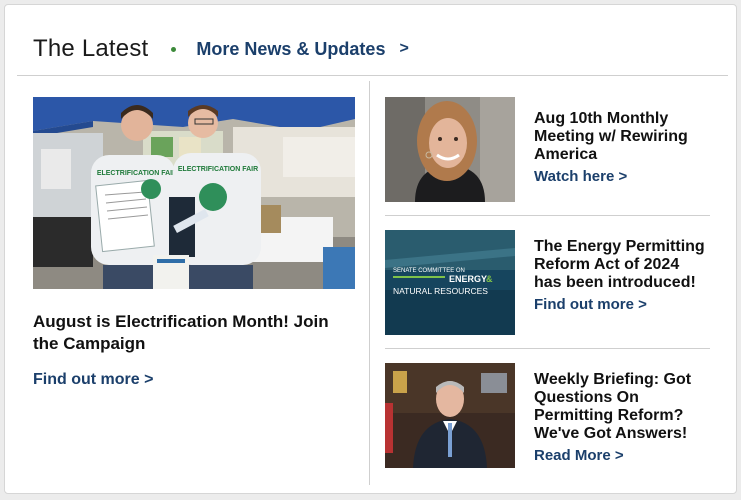  What do you see at coordinates (137, 173) in the screenshot?
I see `shirt-text-left: ELECTRIFICATION FAIR` at bounding box center [137, 173].